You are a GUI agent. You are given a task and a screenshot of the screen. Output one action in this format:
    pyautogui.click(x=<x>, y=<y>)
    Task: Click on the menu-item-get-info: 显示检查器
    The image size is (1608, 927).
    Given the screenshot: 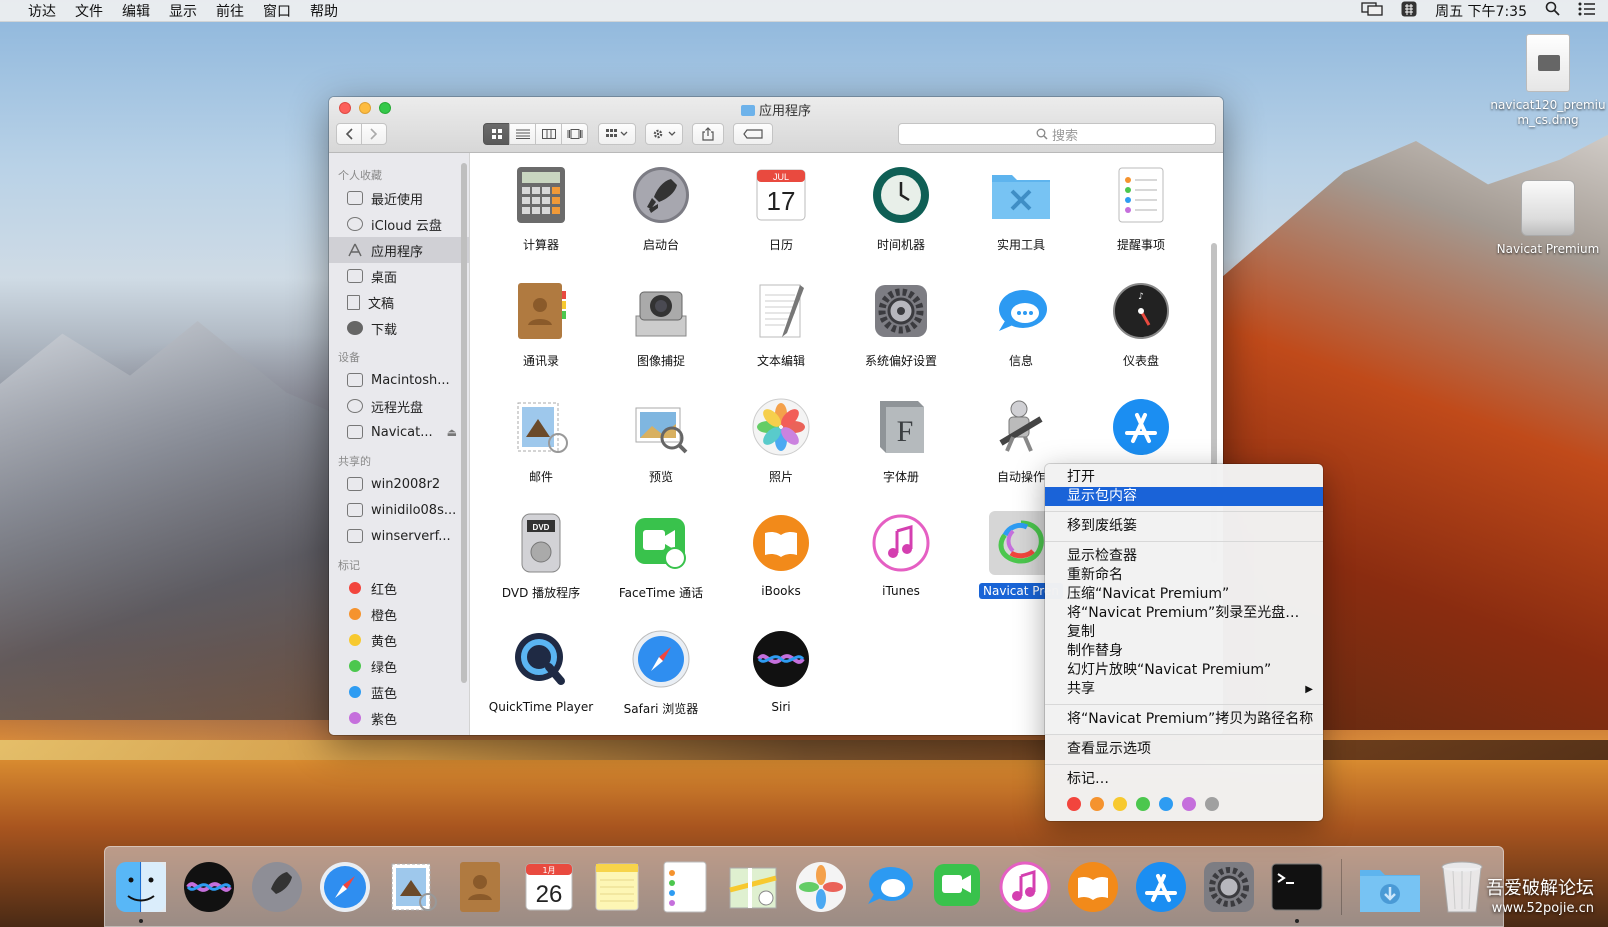 What is the action you would take?
    pyautogui.click(x=1184, y=556)
    